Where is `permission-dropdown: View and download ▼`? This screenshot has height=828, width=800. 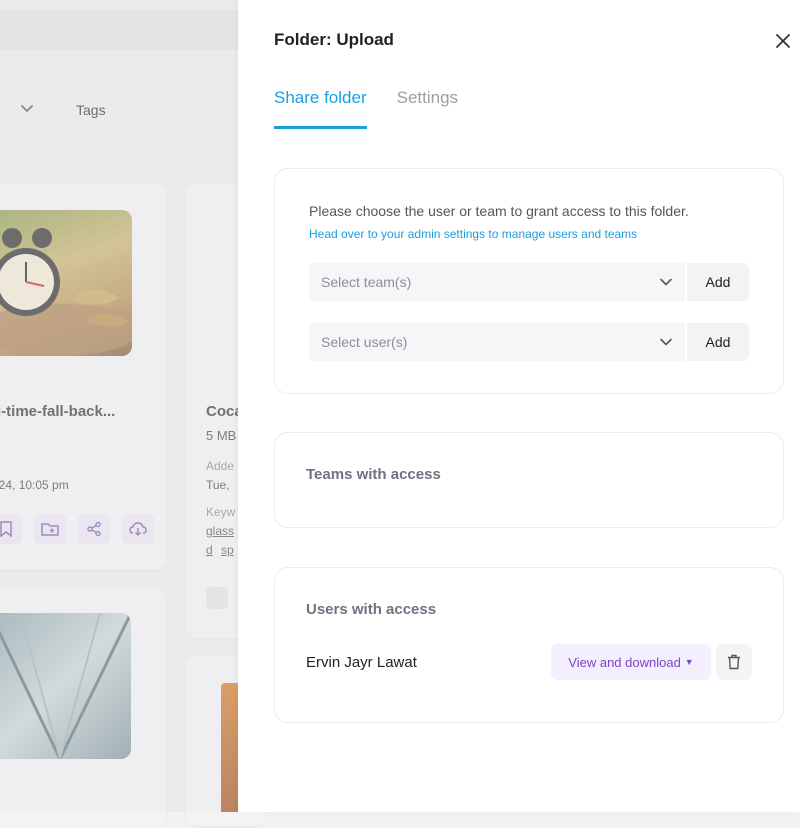 permission-dropdown: View and download ▼ is located at coordinates (631, 662).